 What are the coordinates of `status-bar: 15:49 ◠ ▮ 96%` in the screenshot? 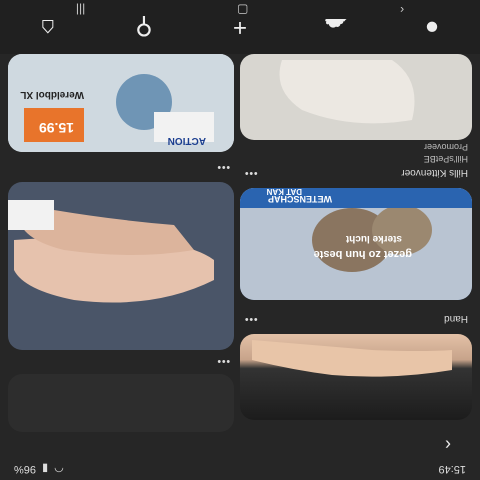 It's located at (240, 469).